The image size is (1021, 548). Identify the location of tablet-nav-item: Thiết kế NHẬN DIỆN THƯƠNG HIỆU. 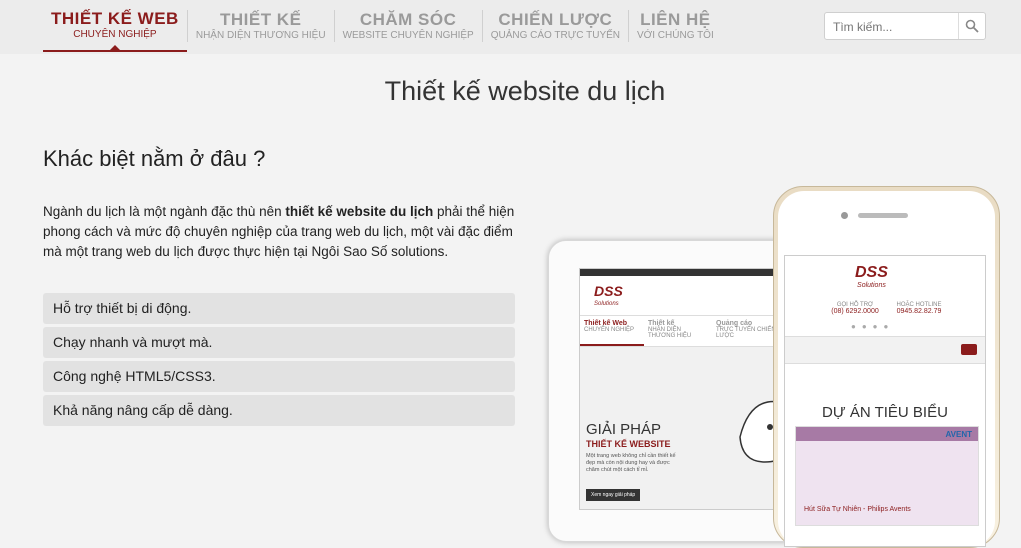
(678, 331).